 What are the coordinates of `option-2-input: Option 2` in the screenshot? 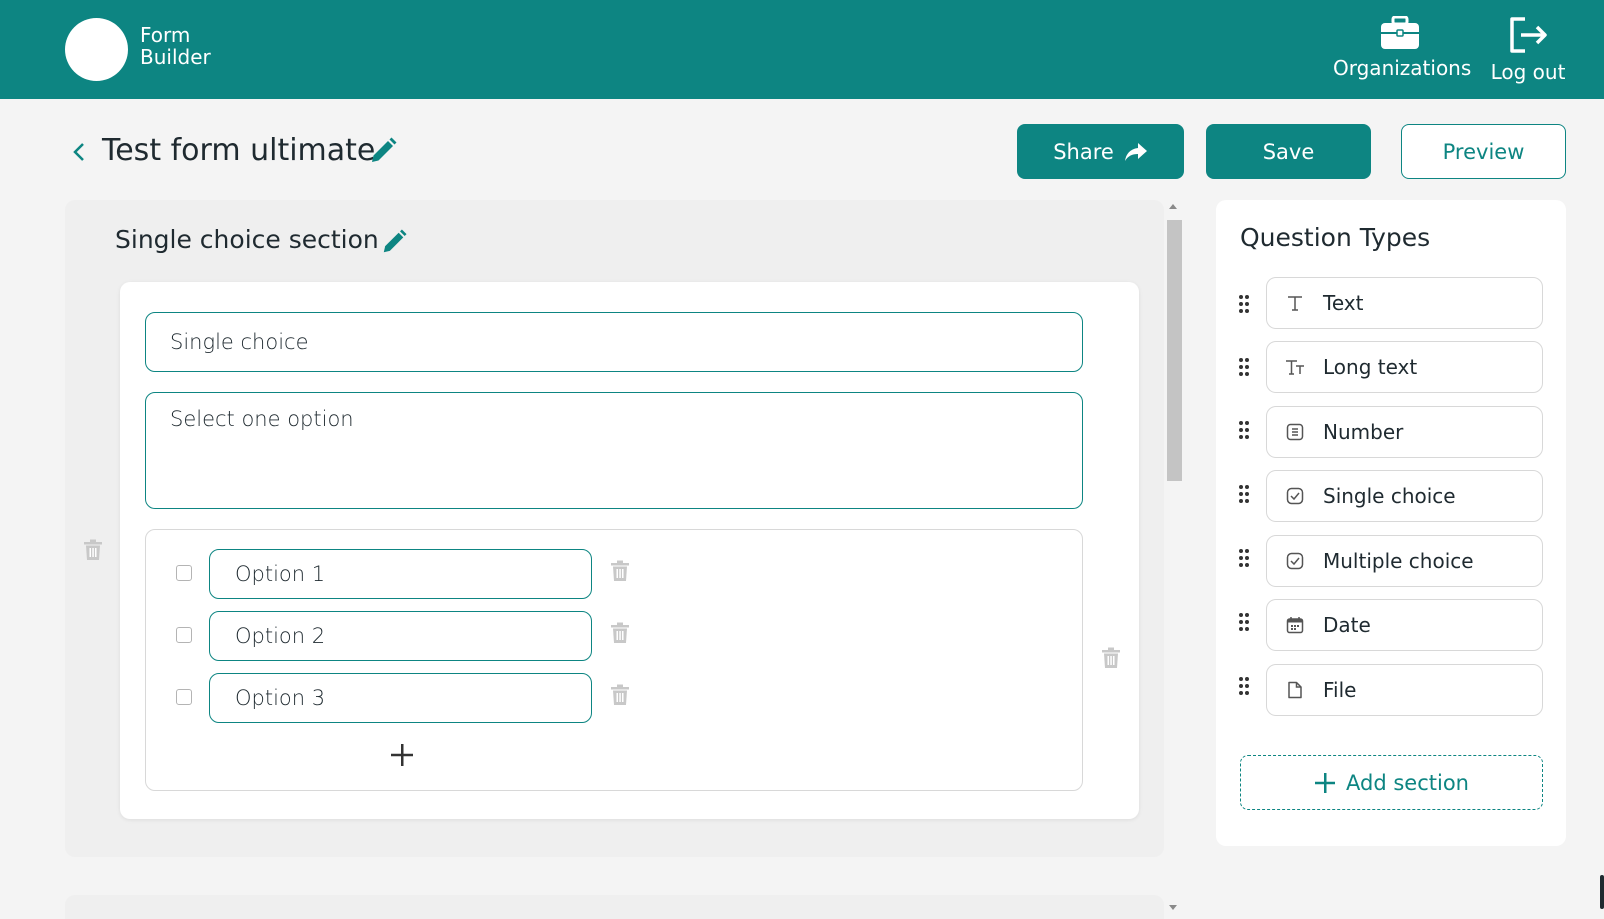 It's located at (400, 636).